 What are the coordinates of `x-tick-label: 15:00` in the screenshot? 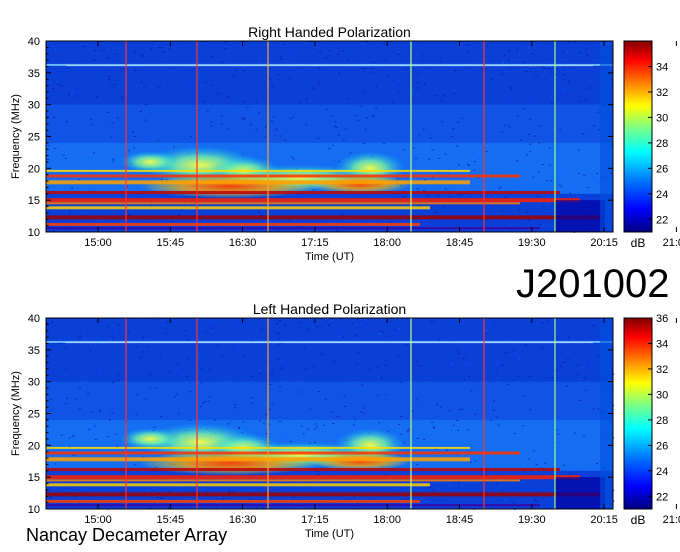 It's located at (98, 243).